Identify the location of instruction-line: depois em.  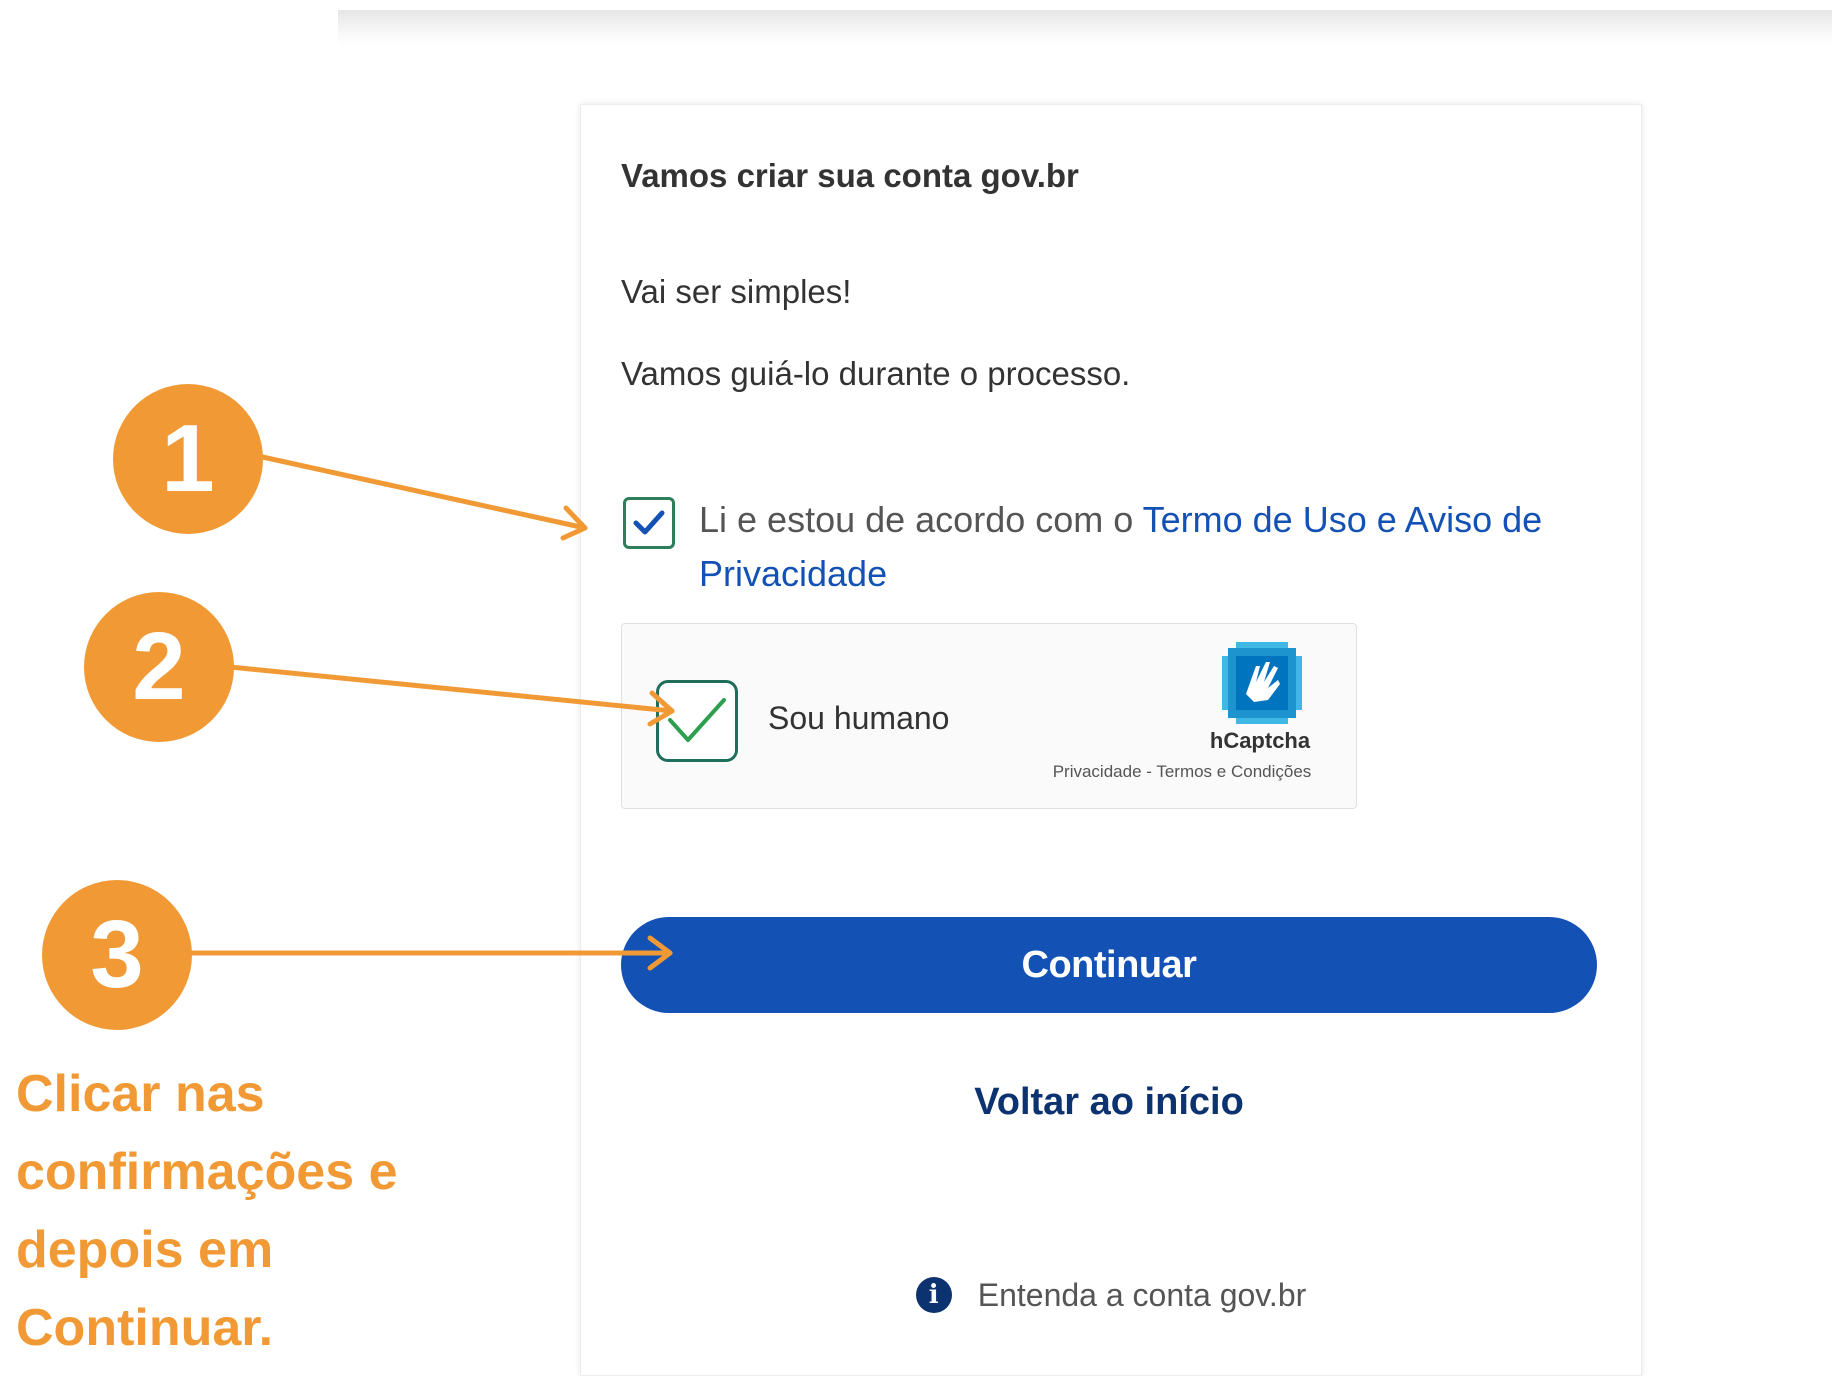
(145, 1250).